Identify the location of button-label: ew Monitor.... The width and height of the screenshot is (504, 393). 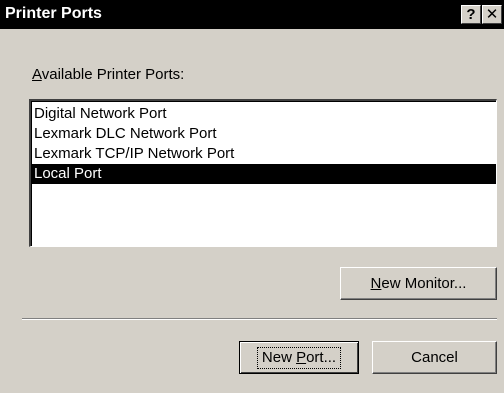
(424, 283).